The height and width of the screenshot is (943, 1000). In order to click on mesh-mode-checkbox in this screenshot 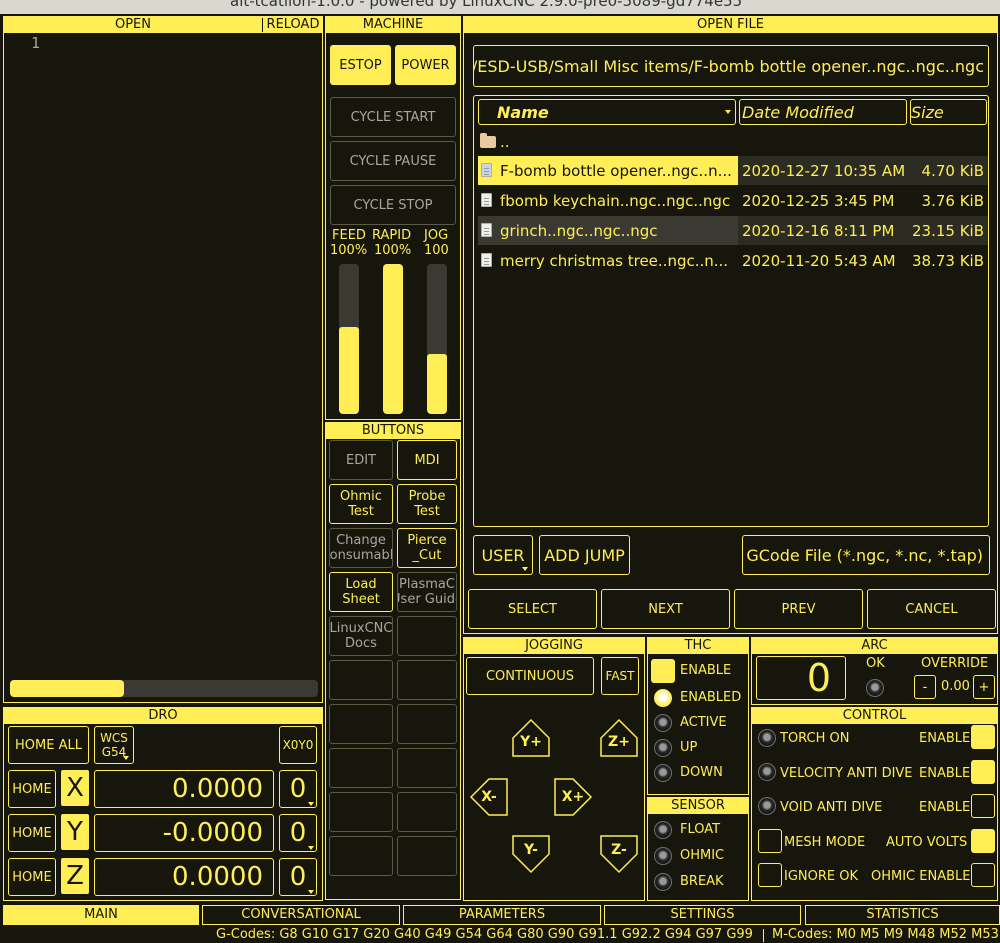, I will do `click(770, 841)`.